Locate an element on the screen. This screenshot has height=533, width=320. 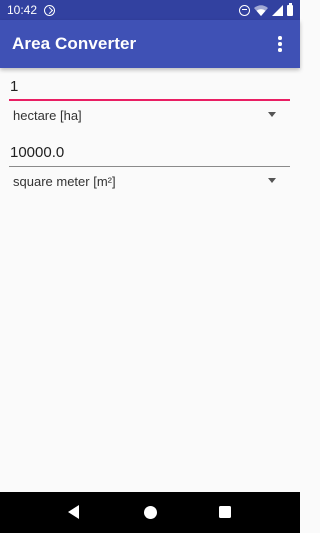
do-not-disturb-icon is located at coordinates (244, 10).